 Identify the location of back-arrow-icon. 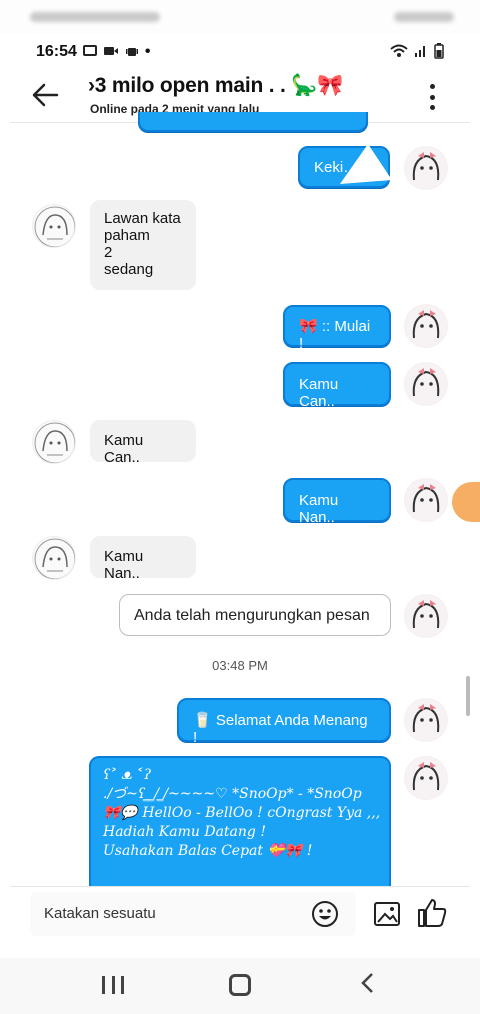
(47, 97).